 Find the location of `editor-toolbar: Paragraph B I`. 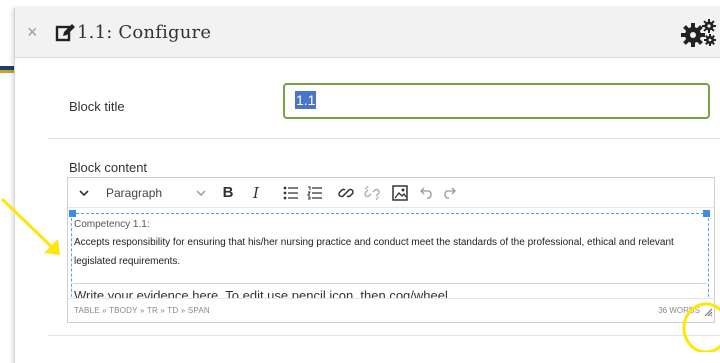

editor-toolbar: Paragraph B I is located at coordinates (391, 193).